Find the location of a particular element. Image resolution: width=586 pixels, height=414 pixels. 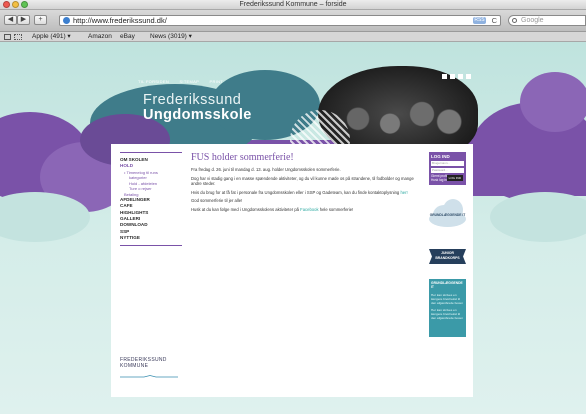

topnav-home-link: TIL FORSIDEN is located at coordinates (153, 81).